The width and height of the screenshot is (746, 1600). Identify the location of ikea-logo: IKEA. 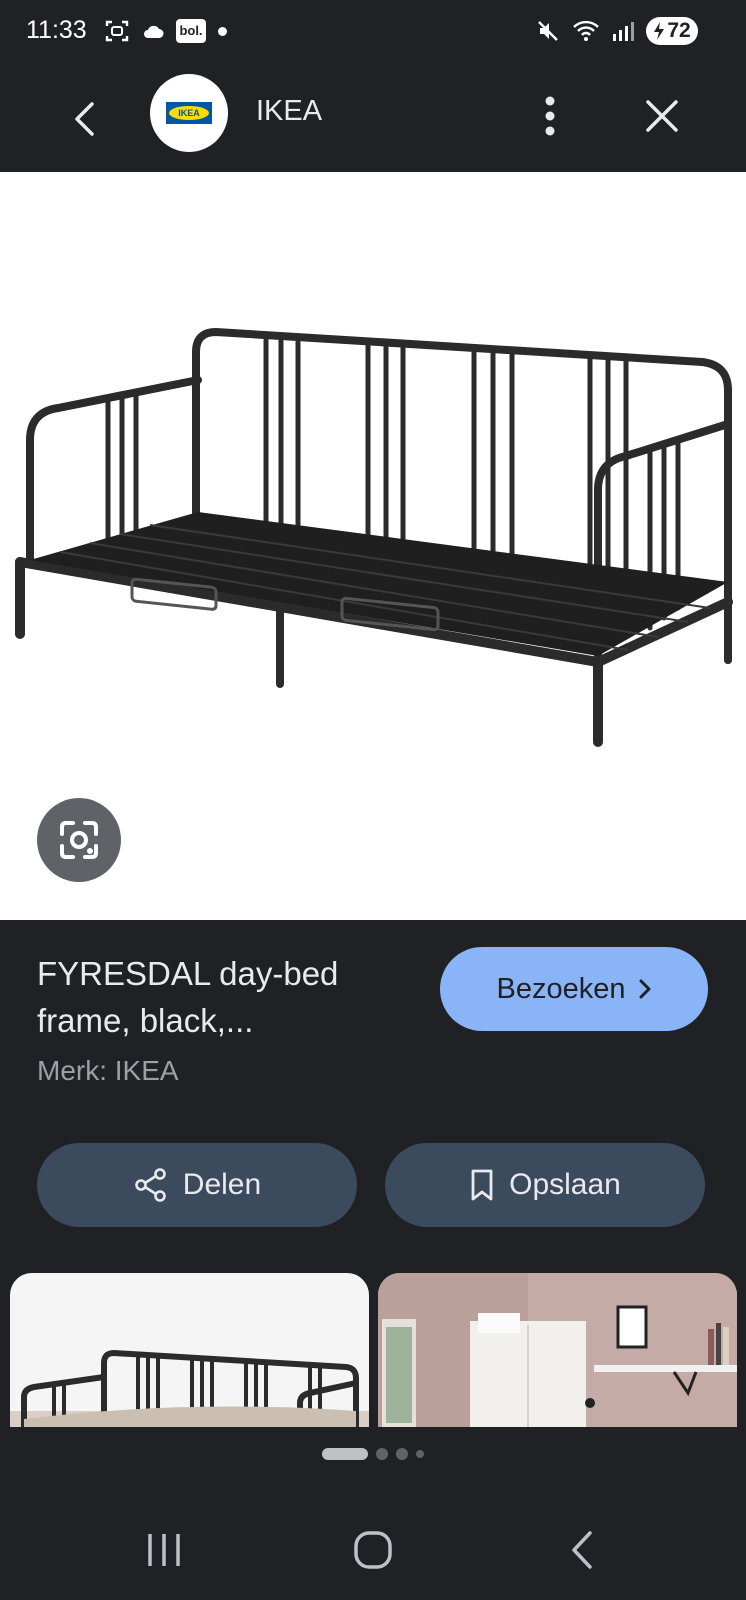
(189, 113).